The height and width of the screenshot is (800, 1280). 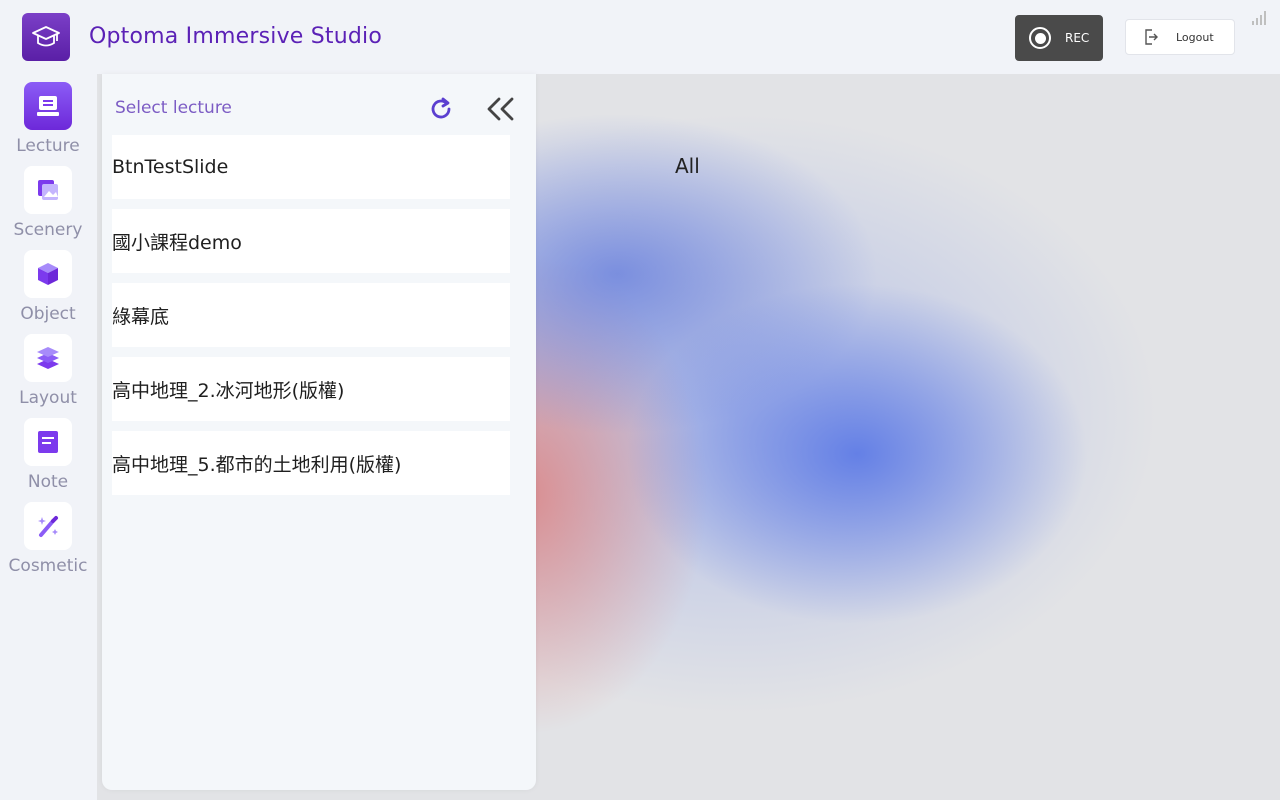 I want to click on lecture-name: BtnTestSlide, so click(x=170, y=167).